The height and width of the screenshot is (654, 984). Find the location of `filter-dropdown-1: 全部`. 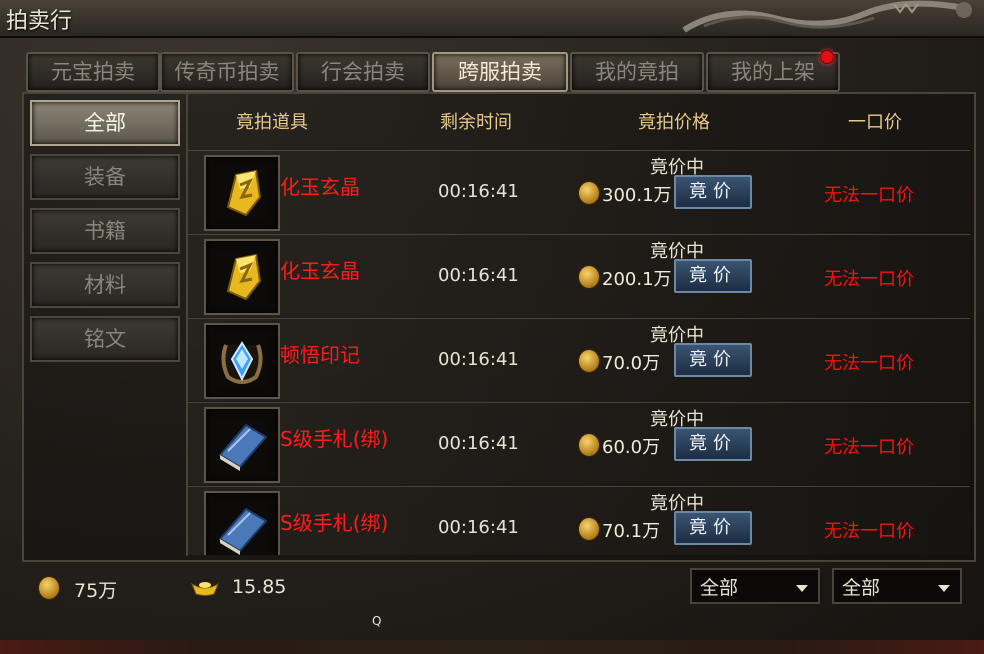

filter-dropdown-1: 全部 is located at coordinates (755, 586).